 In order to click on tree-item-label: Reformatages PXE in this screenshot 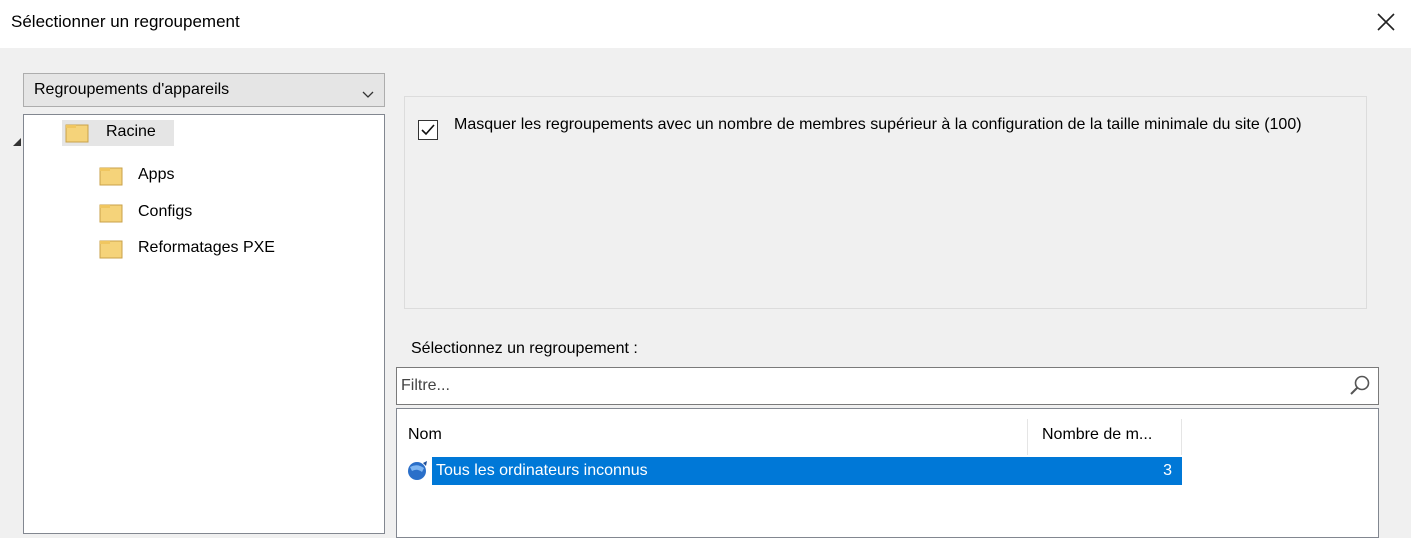, I will do `click(206, 247)`.